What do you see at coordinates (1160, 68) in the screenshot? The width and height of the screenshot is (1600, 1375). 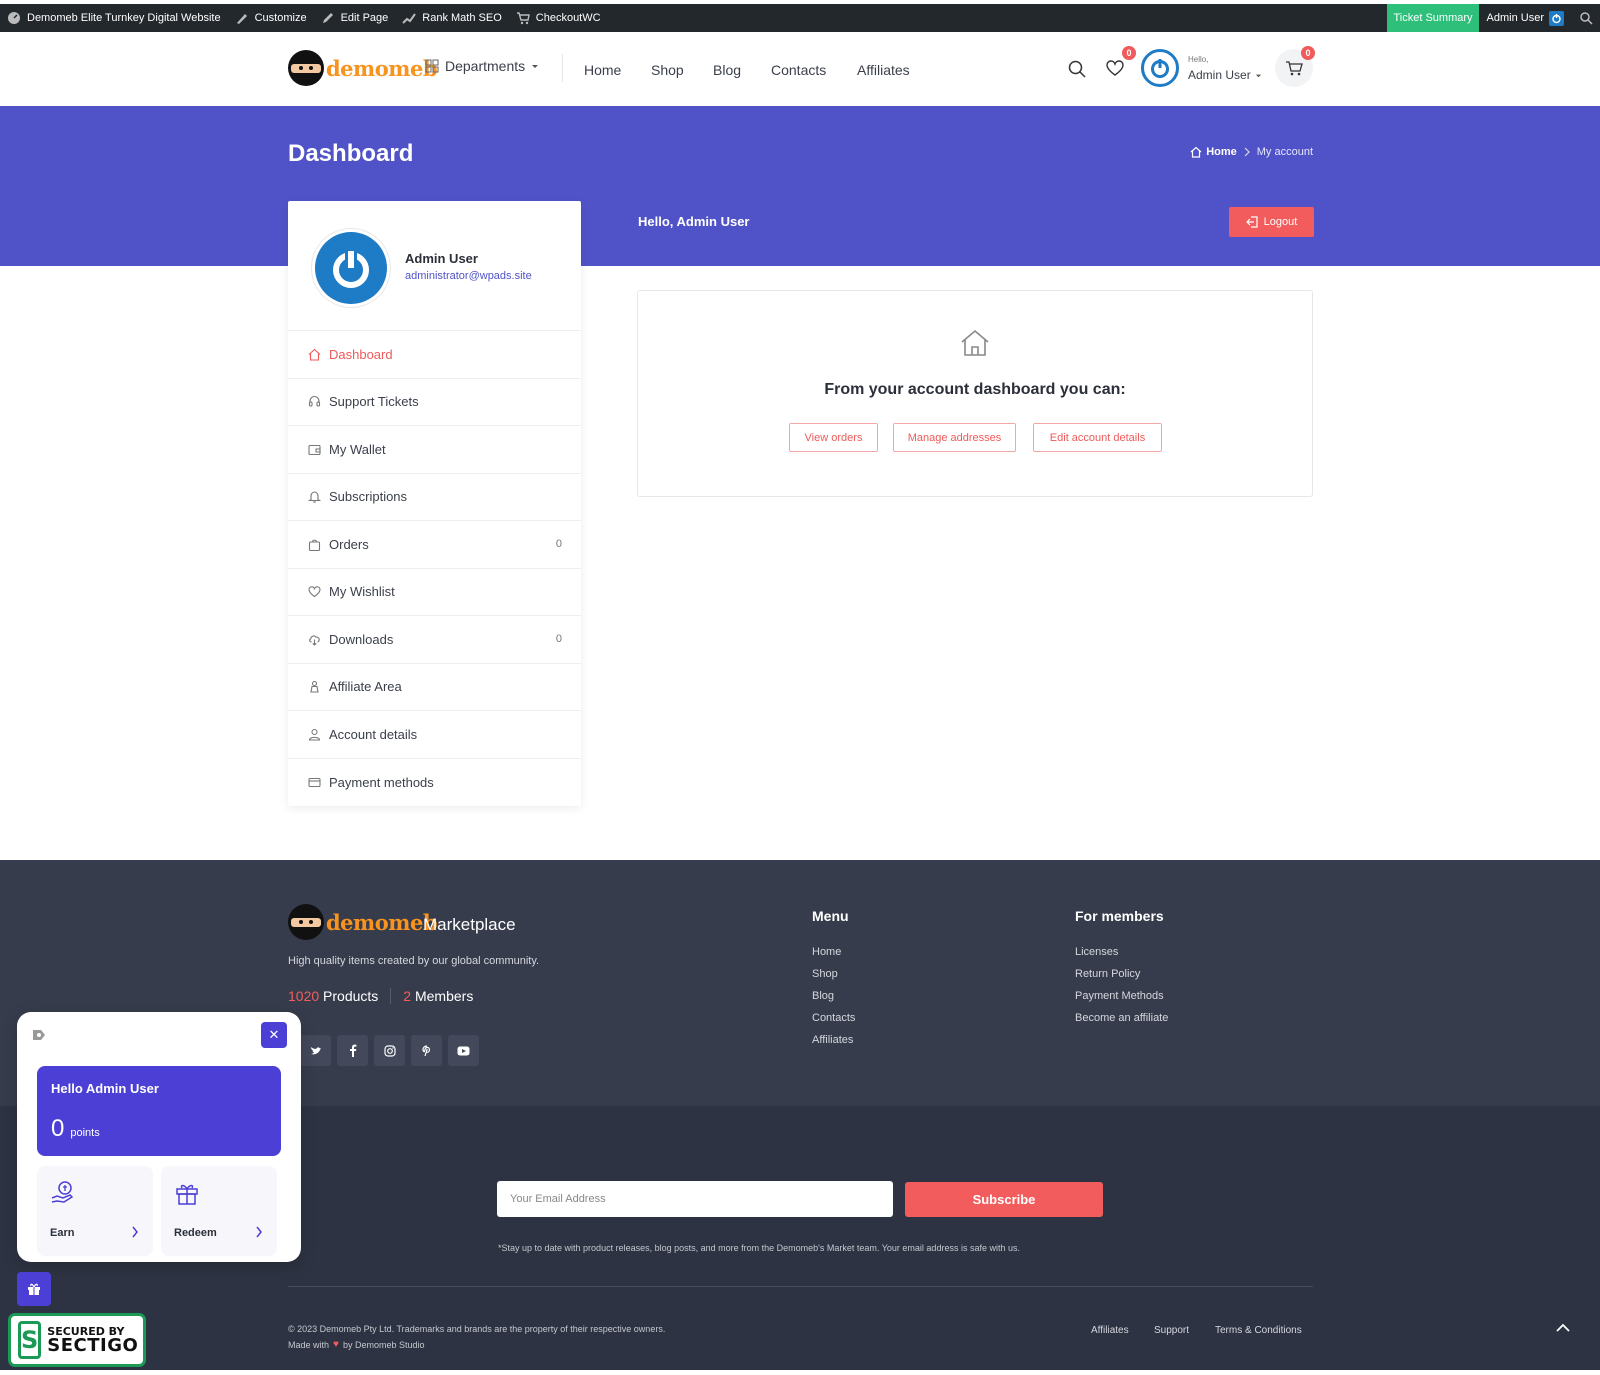 I see `header-avatar` at bounding box center [1160, 68].